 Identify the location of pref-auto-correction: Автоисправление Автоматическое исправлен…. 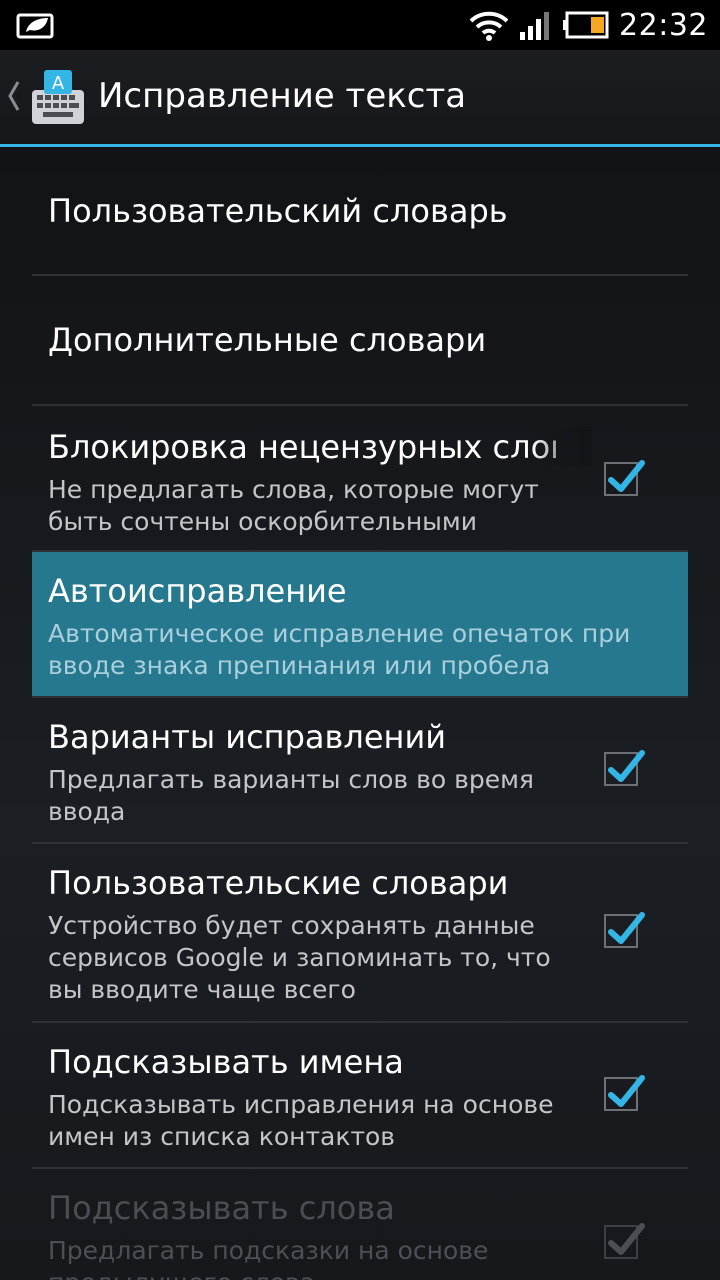
(360, 624).